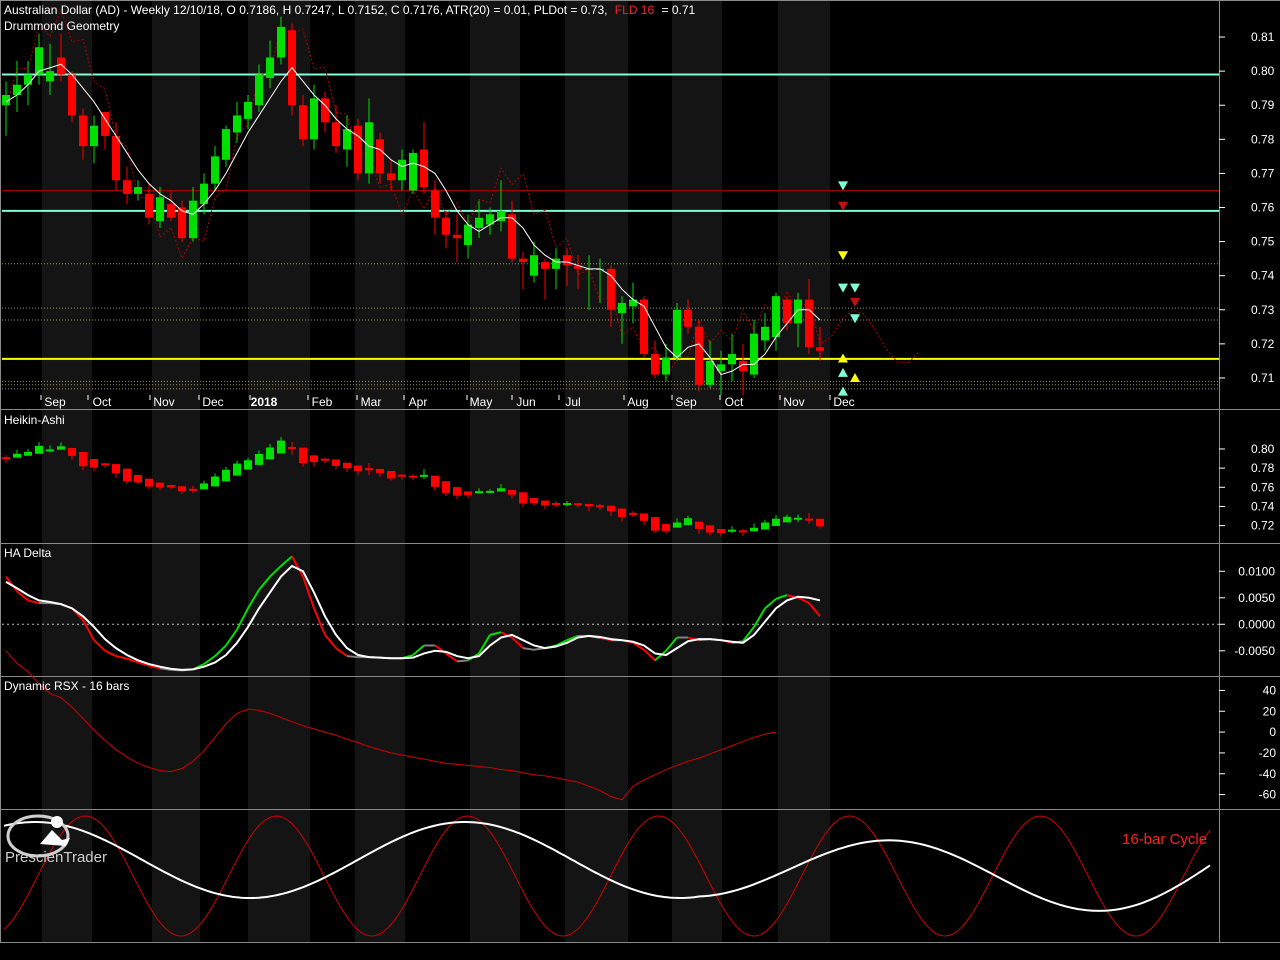  What do you see at coordinates (352, 657) in the screenshot?
I see `ha-delta-segment` at bounding box center [352, 657].